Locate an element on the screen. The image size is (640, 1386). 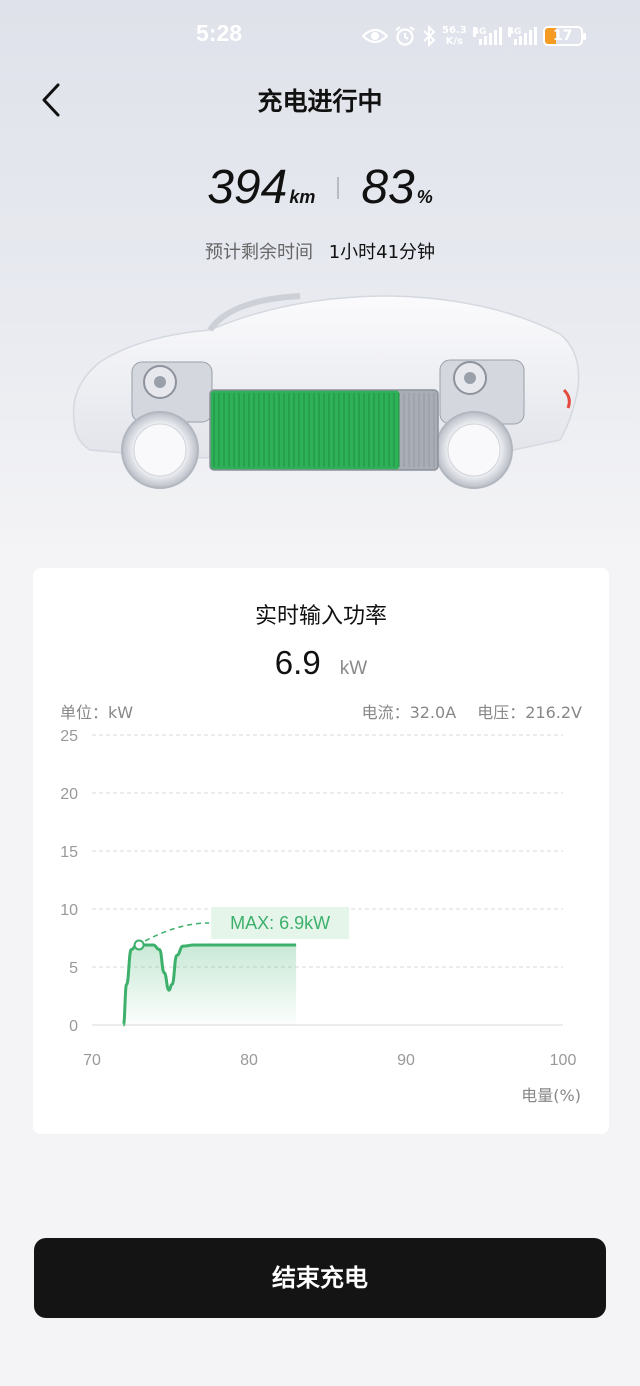
soc-unit: % is located at coordinates (424, 197).